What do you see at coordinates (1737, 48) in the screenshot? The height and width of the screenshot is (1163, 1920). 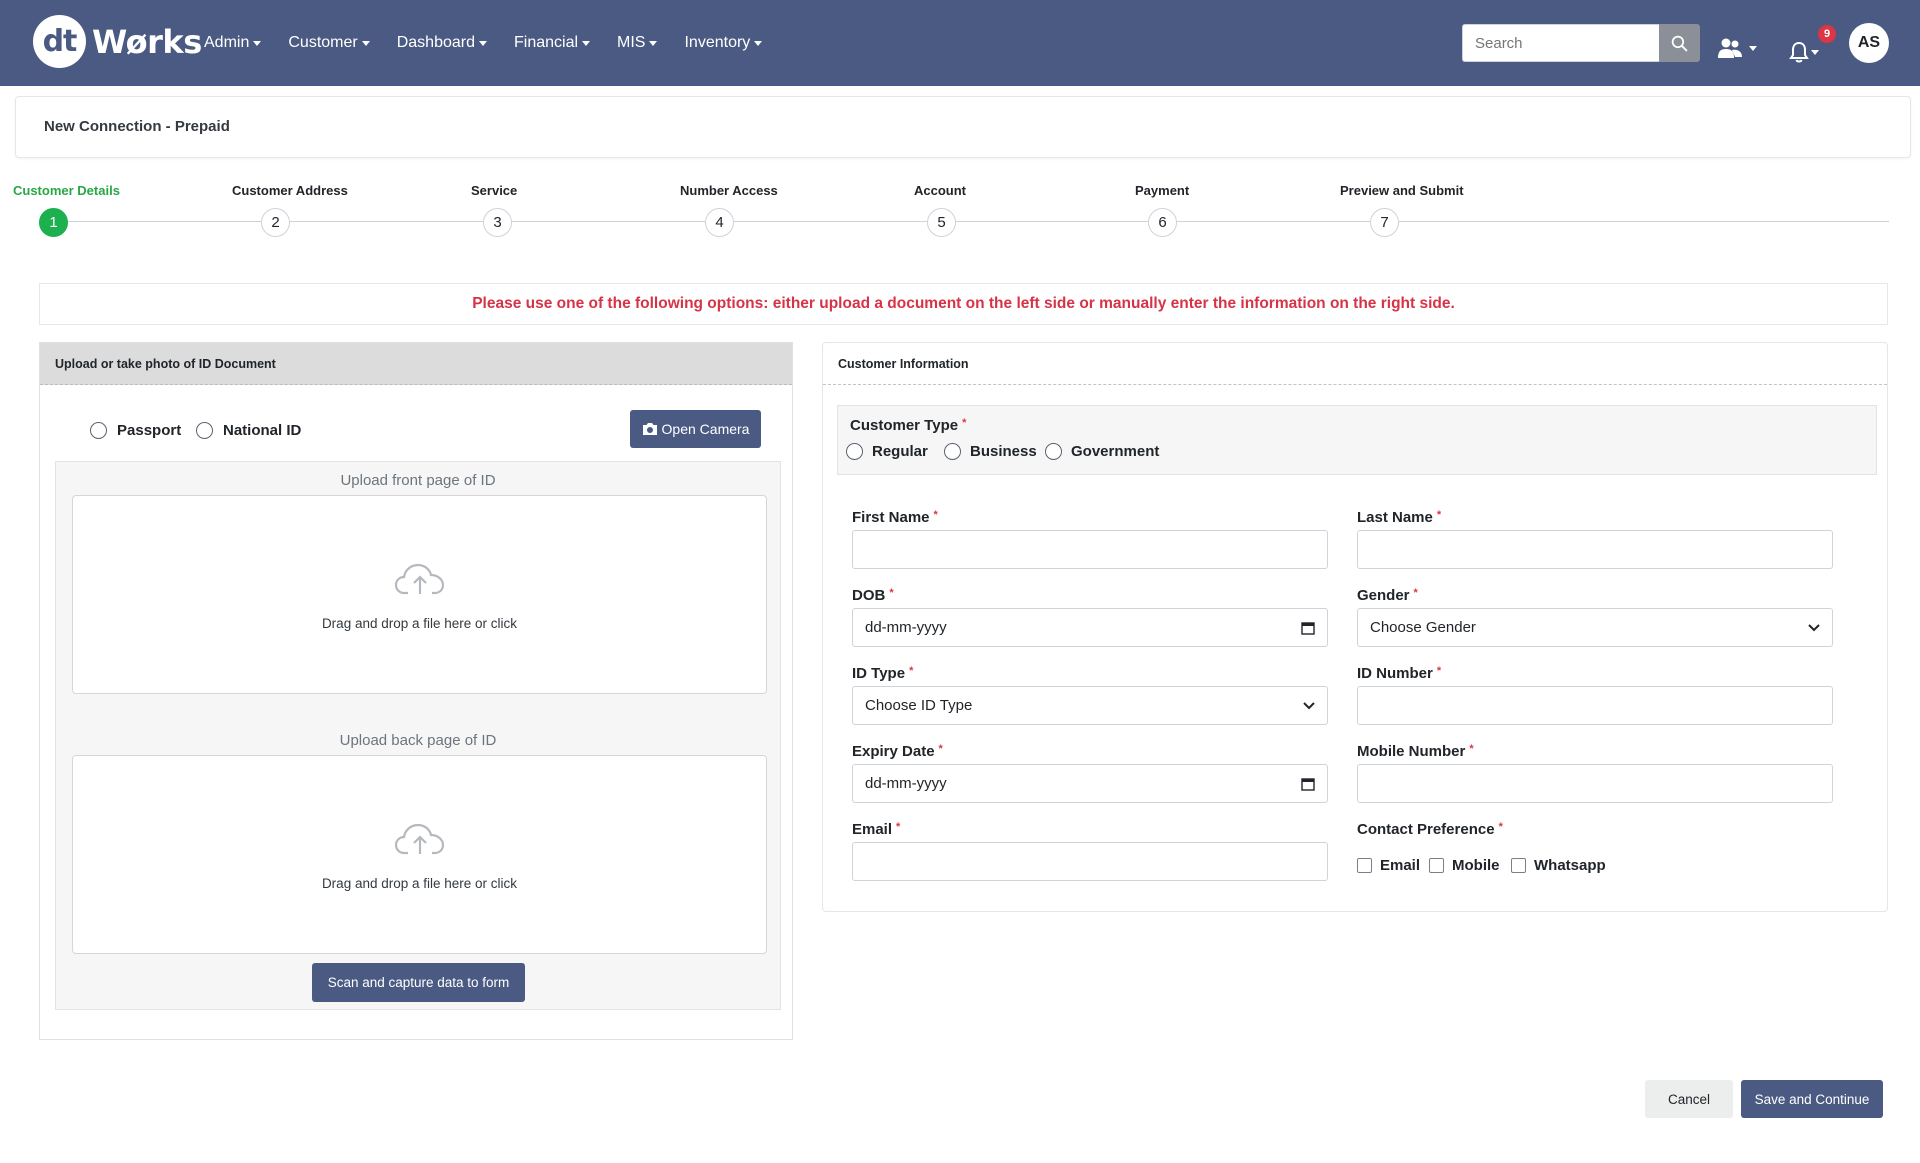 I see `users-menu` at bounding box center [1737, 48].